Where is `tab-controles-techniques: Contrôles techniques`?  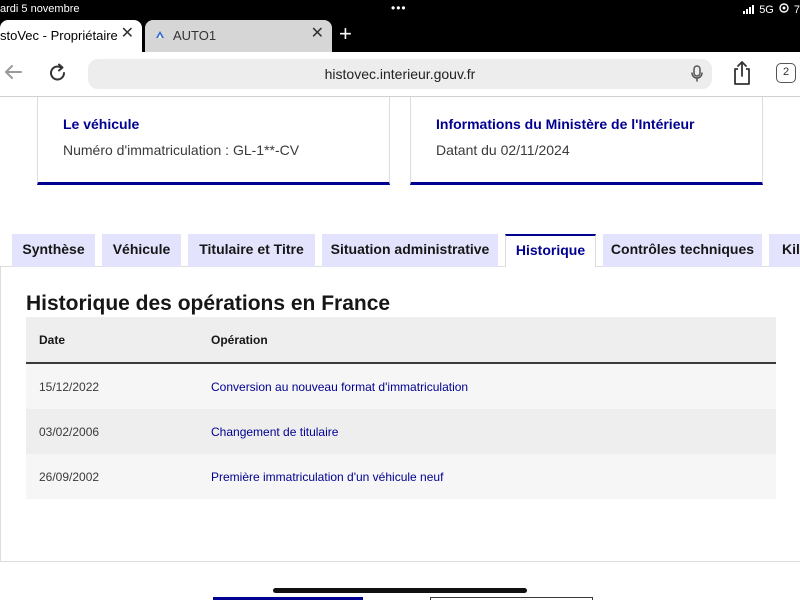 tab-controles-techniques: Contrôles techniques is located at coordinates (682, 250).